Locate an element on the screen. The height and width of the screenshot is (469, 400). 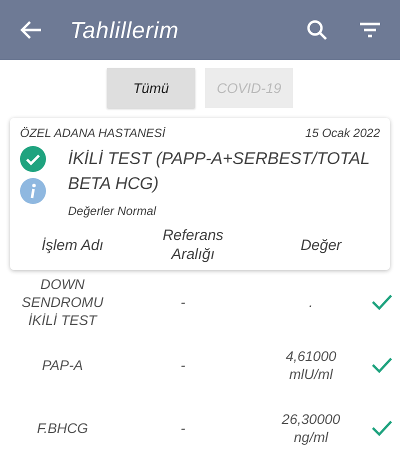
result-value: . is located at coordinates (311, 301).